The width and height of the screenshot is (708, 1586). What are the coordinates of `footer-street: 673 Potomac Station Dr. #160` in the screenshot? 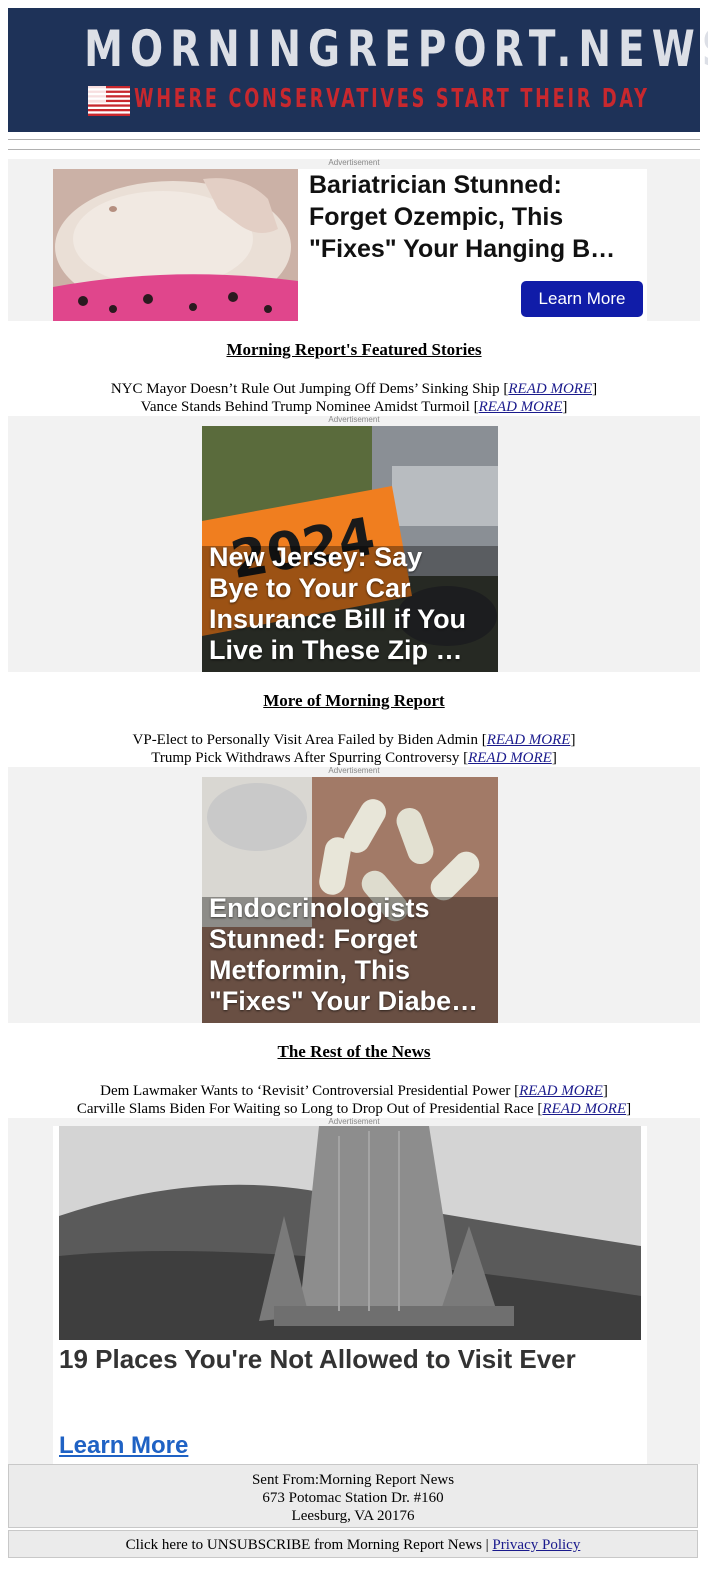 It's located at (353, 1498).